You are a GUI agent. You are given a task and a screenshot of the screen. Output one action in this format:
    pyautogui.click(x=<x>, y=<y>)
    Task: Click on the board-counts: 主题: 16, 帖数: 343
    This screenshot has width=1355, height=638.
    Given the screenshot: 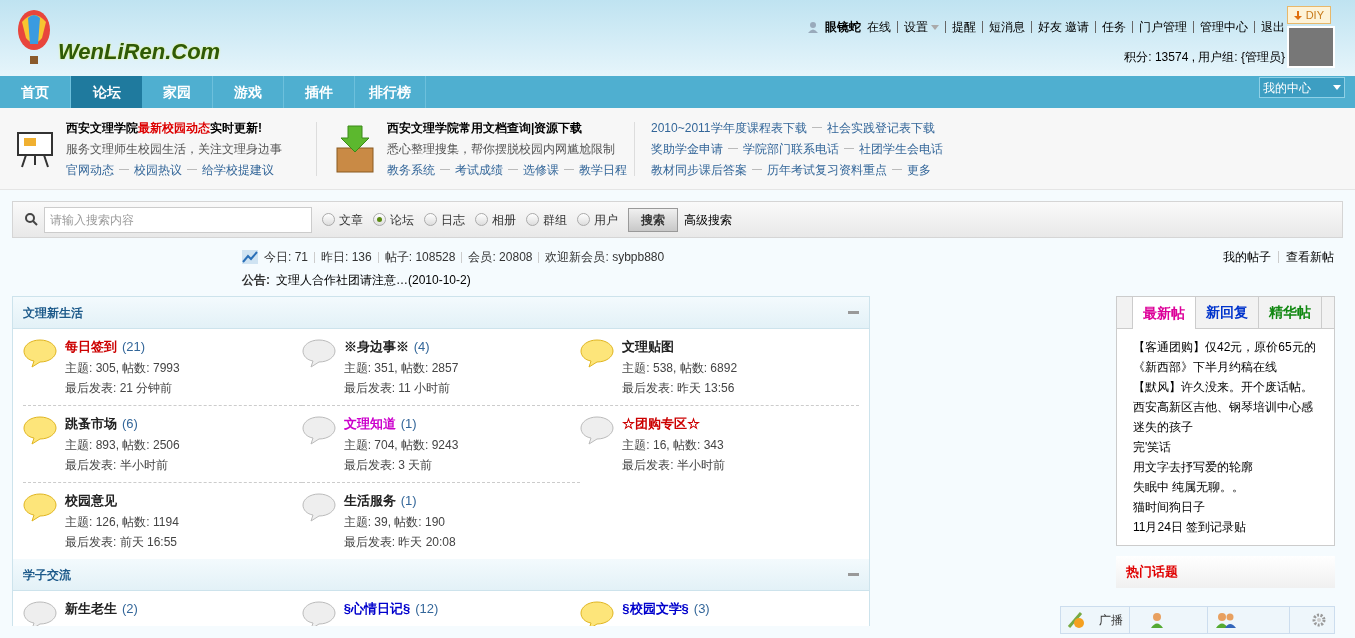 What is the action you would take?
    pyautogui.click(x=673, y=445)
    